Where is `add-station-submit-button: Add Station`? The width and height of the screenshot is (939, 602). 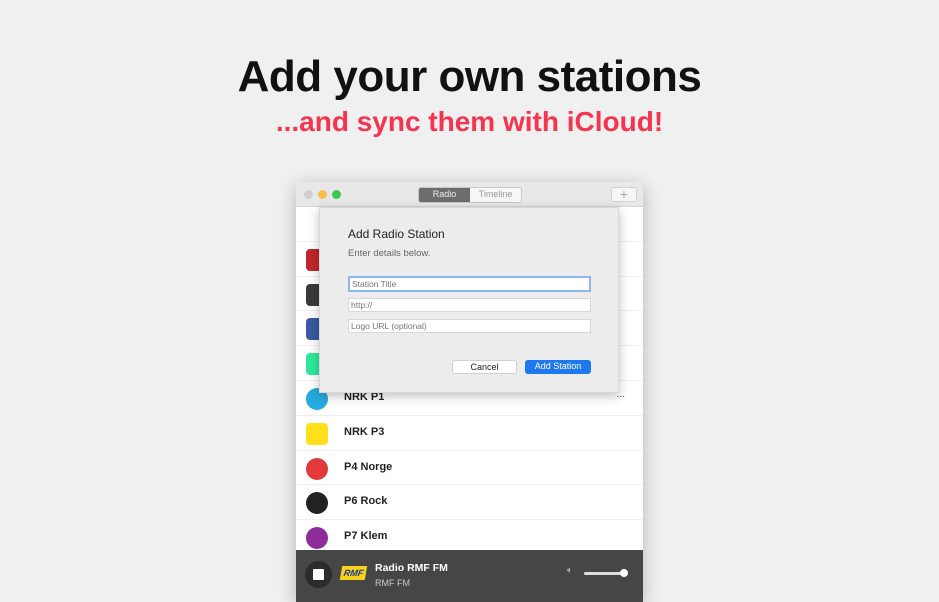
add-station-submit-button: Add Station is located at coordinates (558, 367).